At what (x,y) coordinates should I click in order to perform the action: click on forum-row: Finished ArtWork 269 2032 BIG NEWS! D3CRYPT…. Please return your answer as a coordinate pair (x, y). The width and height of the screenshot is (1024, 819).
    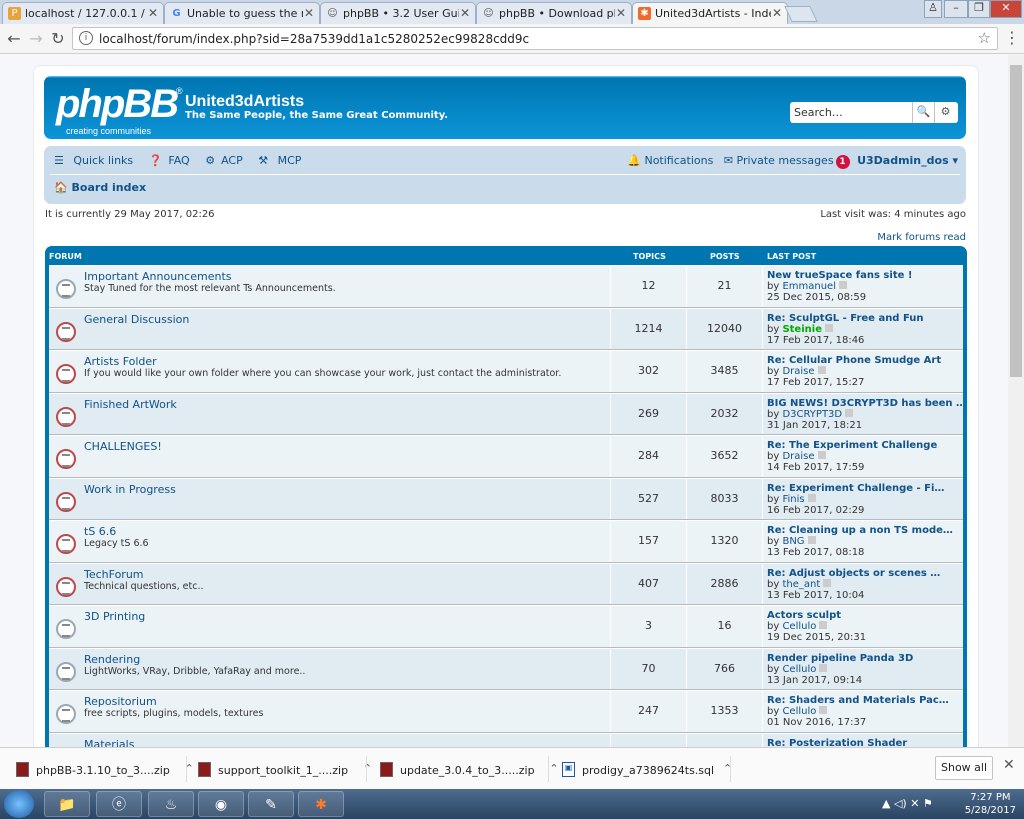
    Looking at the image, I should click on (506, 413).